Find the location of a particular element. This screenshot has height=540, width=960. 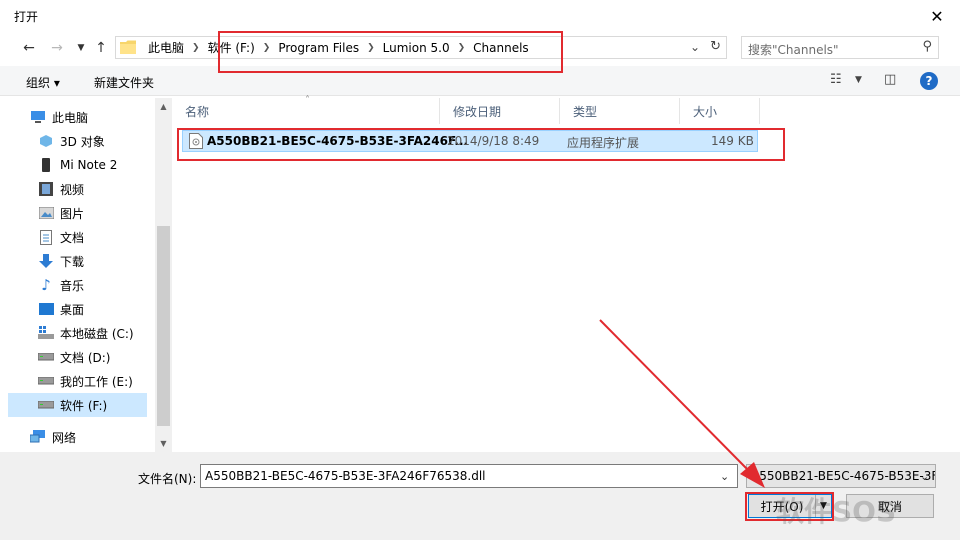

dll-file-icon is located at coordinates (196, 141).